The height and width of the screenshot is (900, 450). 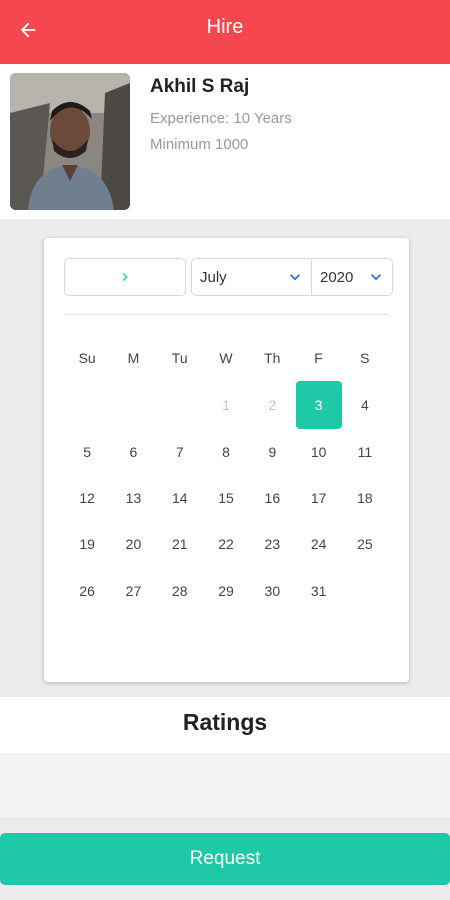 I want to click on ratings-content, so click(x=225, y=785).